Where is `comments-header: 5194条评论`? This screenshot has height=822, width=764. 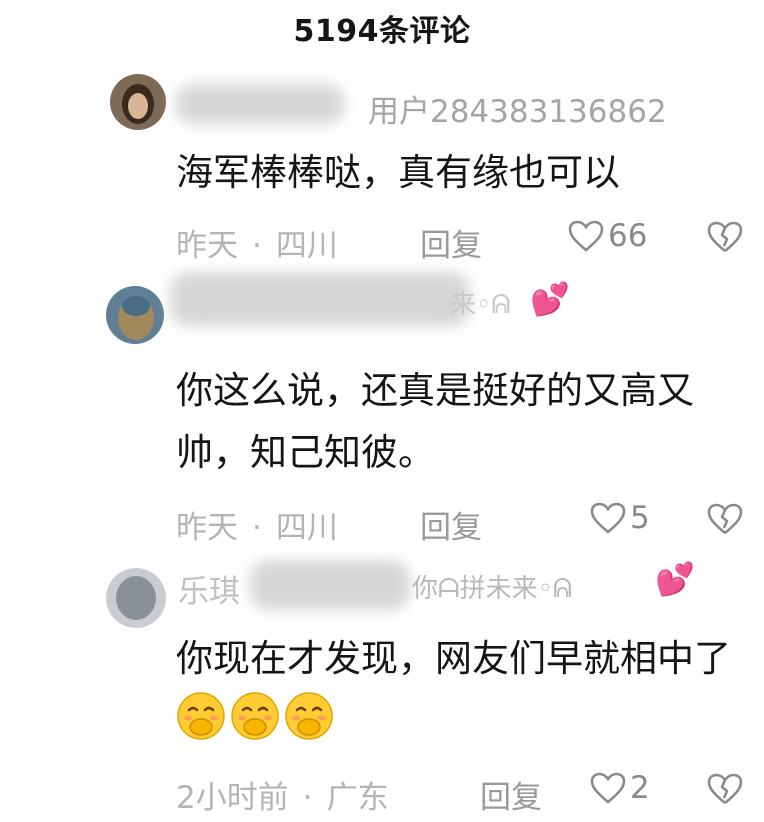
comments-header: 5194条评论 is located at coordinates (382, 28).